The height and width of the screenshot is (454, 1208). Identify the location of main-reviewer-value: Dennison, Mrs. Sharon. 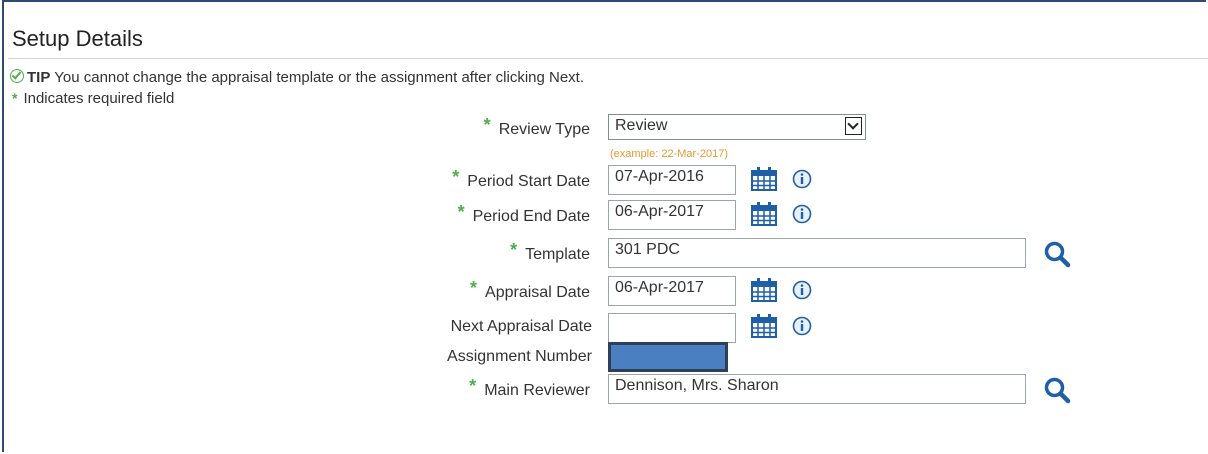
(697, 385).